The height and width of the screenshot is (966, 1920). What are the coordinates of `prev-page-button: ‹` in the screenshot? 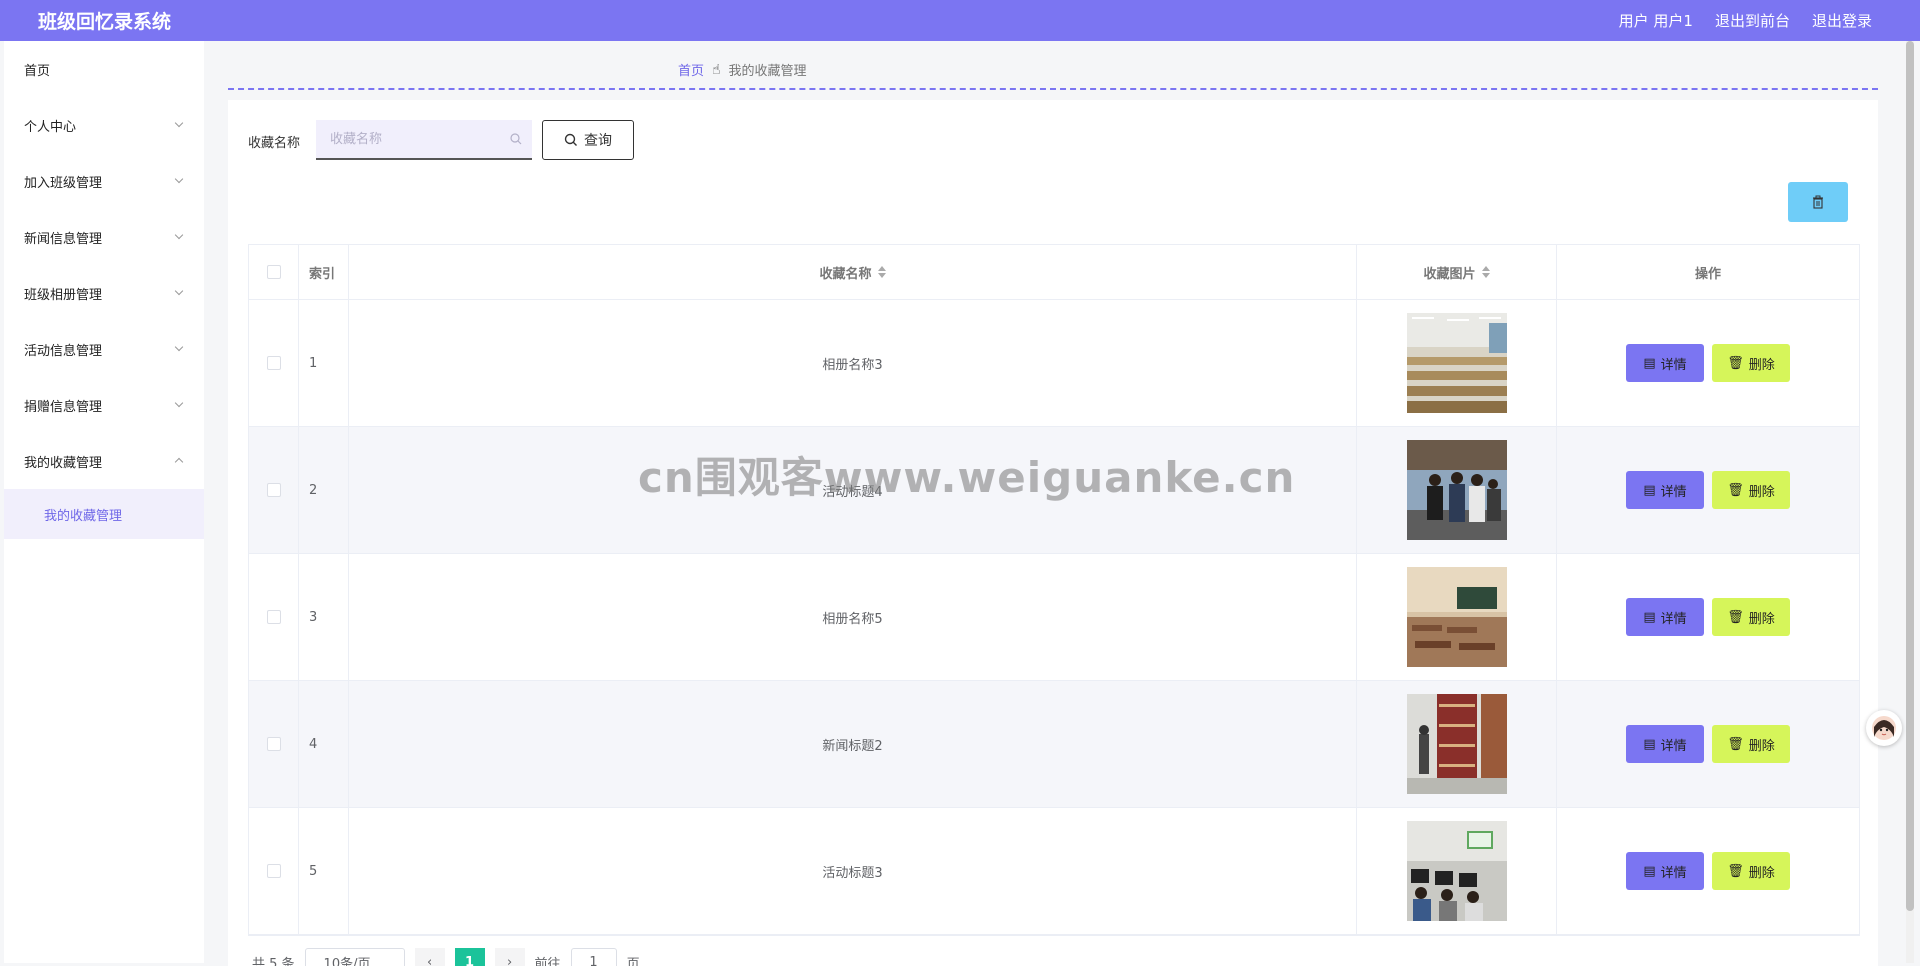 It's located at (429, 957).